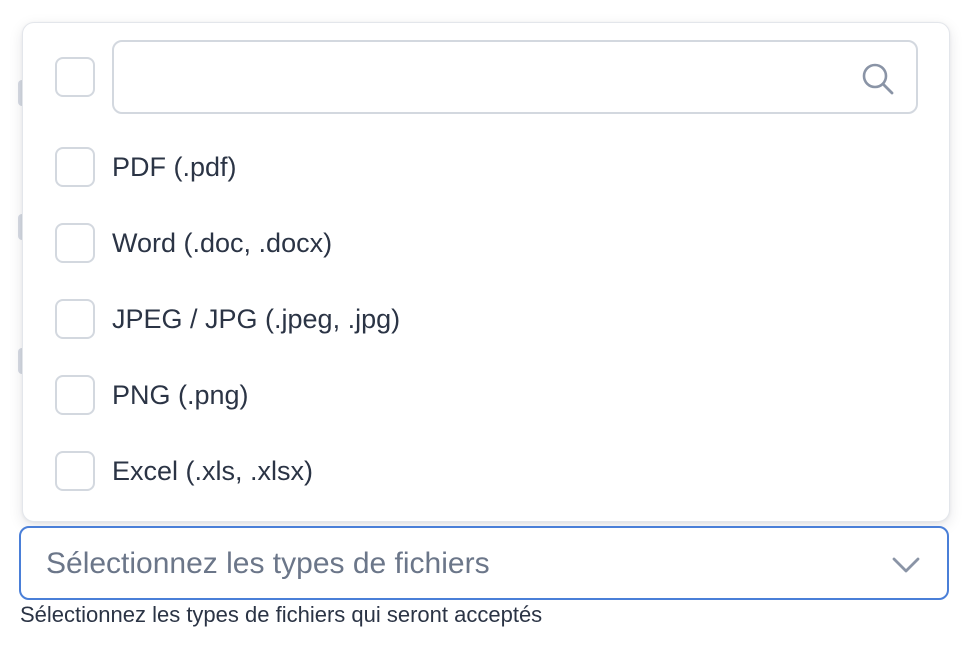  Describe the element at coordinates (486, 167) in the screenshot. I see `option-pdf: PDF (.pdf)` at that location.